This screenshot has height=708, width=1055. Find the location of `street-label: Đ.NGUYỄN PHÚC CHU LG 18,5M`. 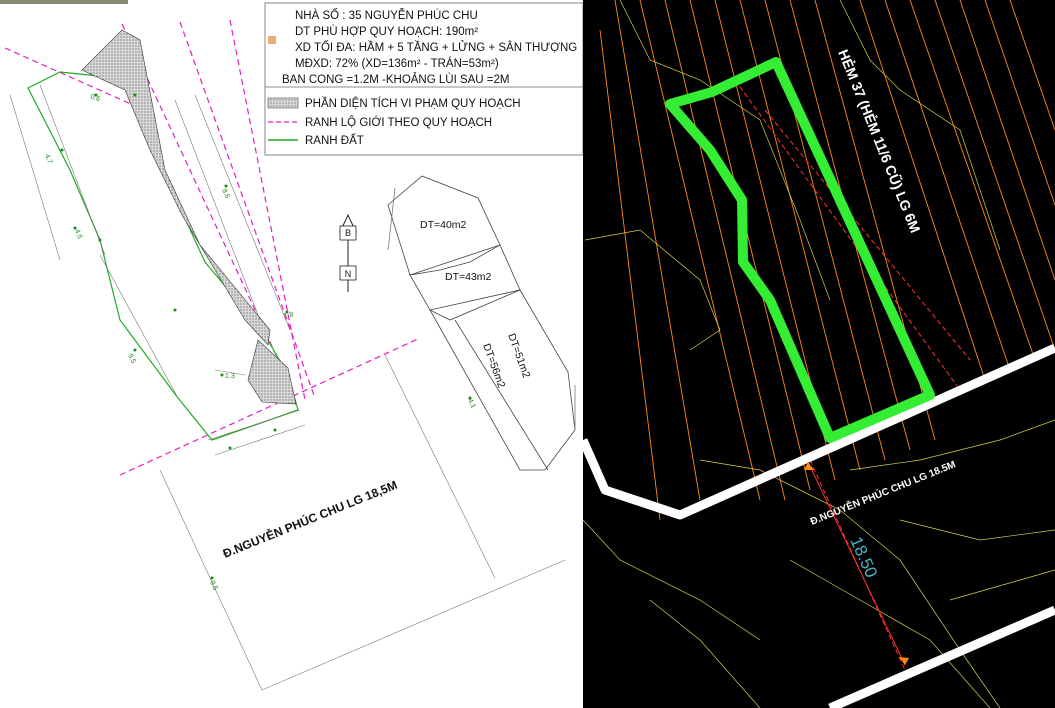

street-label: Đ.NGUYỄN PHÚC CHU LG 18,5M is located at coordinates (310, 519).